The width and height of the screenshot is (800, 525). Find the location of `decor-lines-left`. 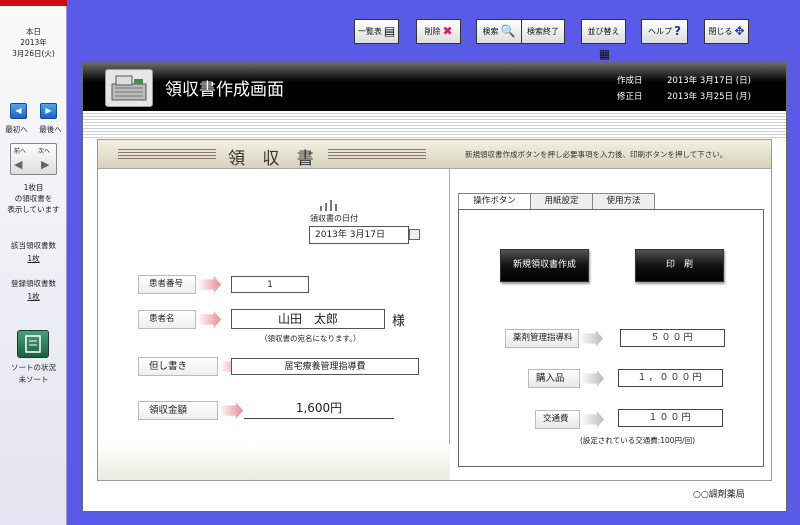

decor-lines-left is located at coordinates (167, 154).